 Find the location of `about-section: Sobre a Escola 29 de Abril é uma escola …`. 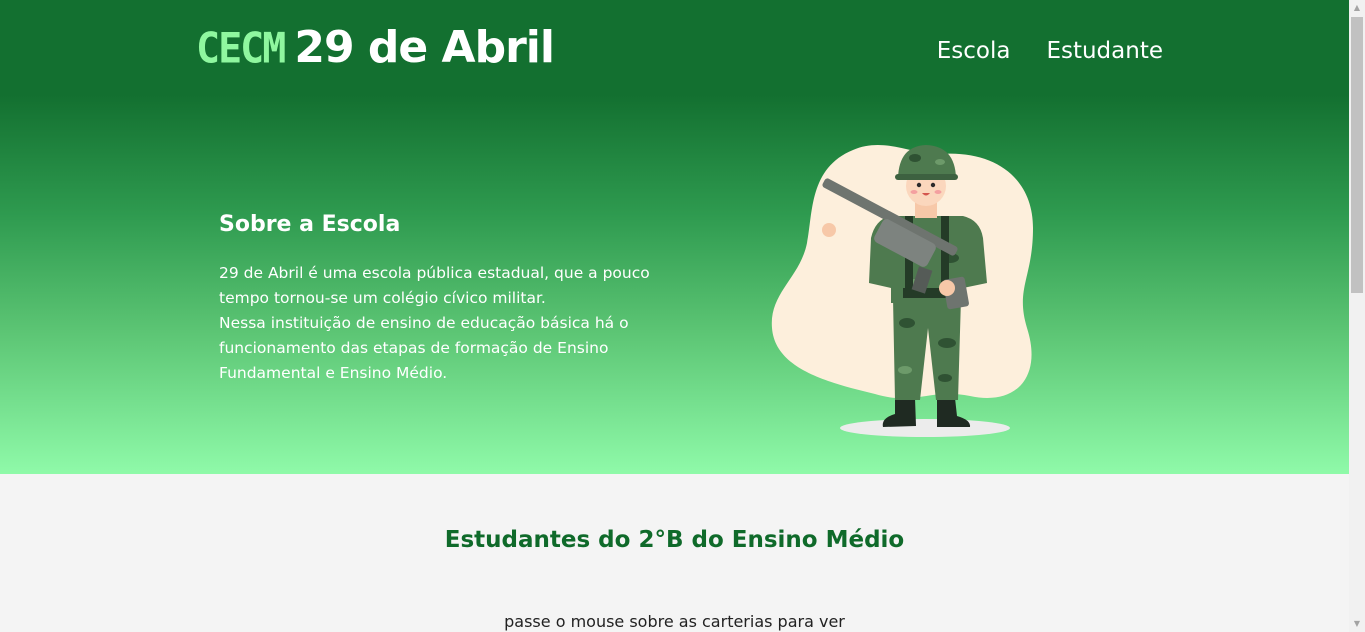

about-section: Sobre a Escola 29 de Abril é uma escola … is located at coordinates (454, 299).